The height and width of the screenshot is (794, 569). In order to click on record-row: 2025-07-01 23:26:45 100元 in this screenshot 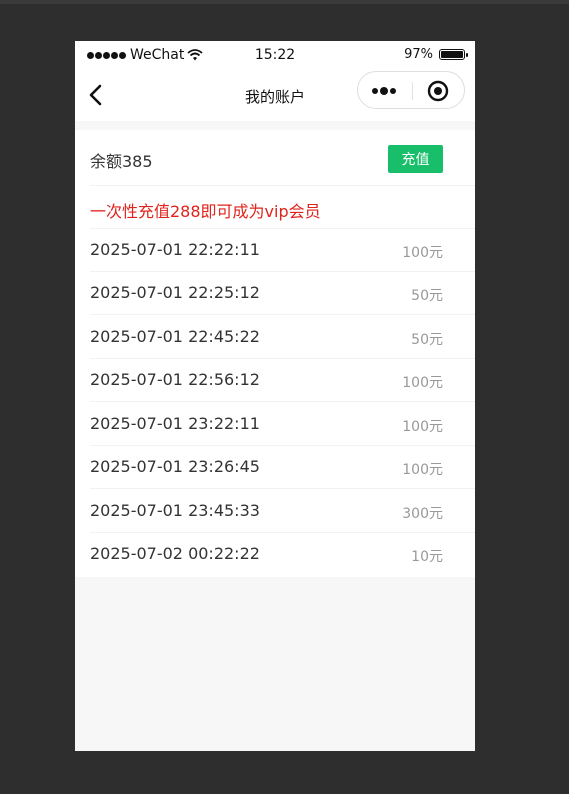, I will do `click(282, 467)`.